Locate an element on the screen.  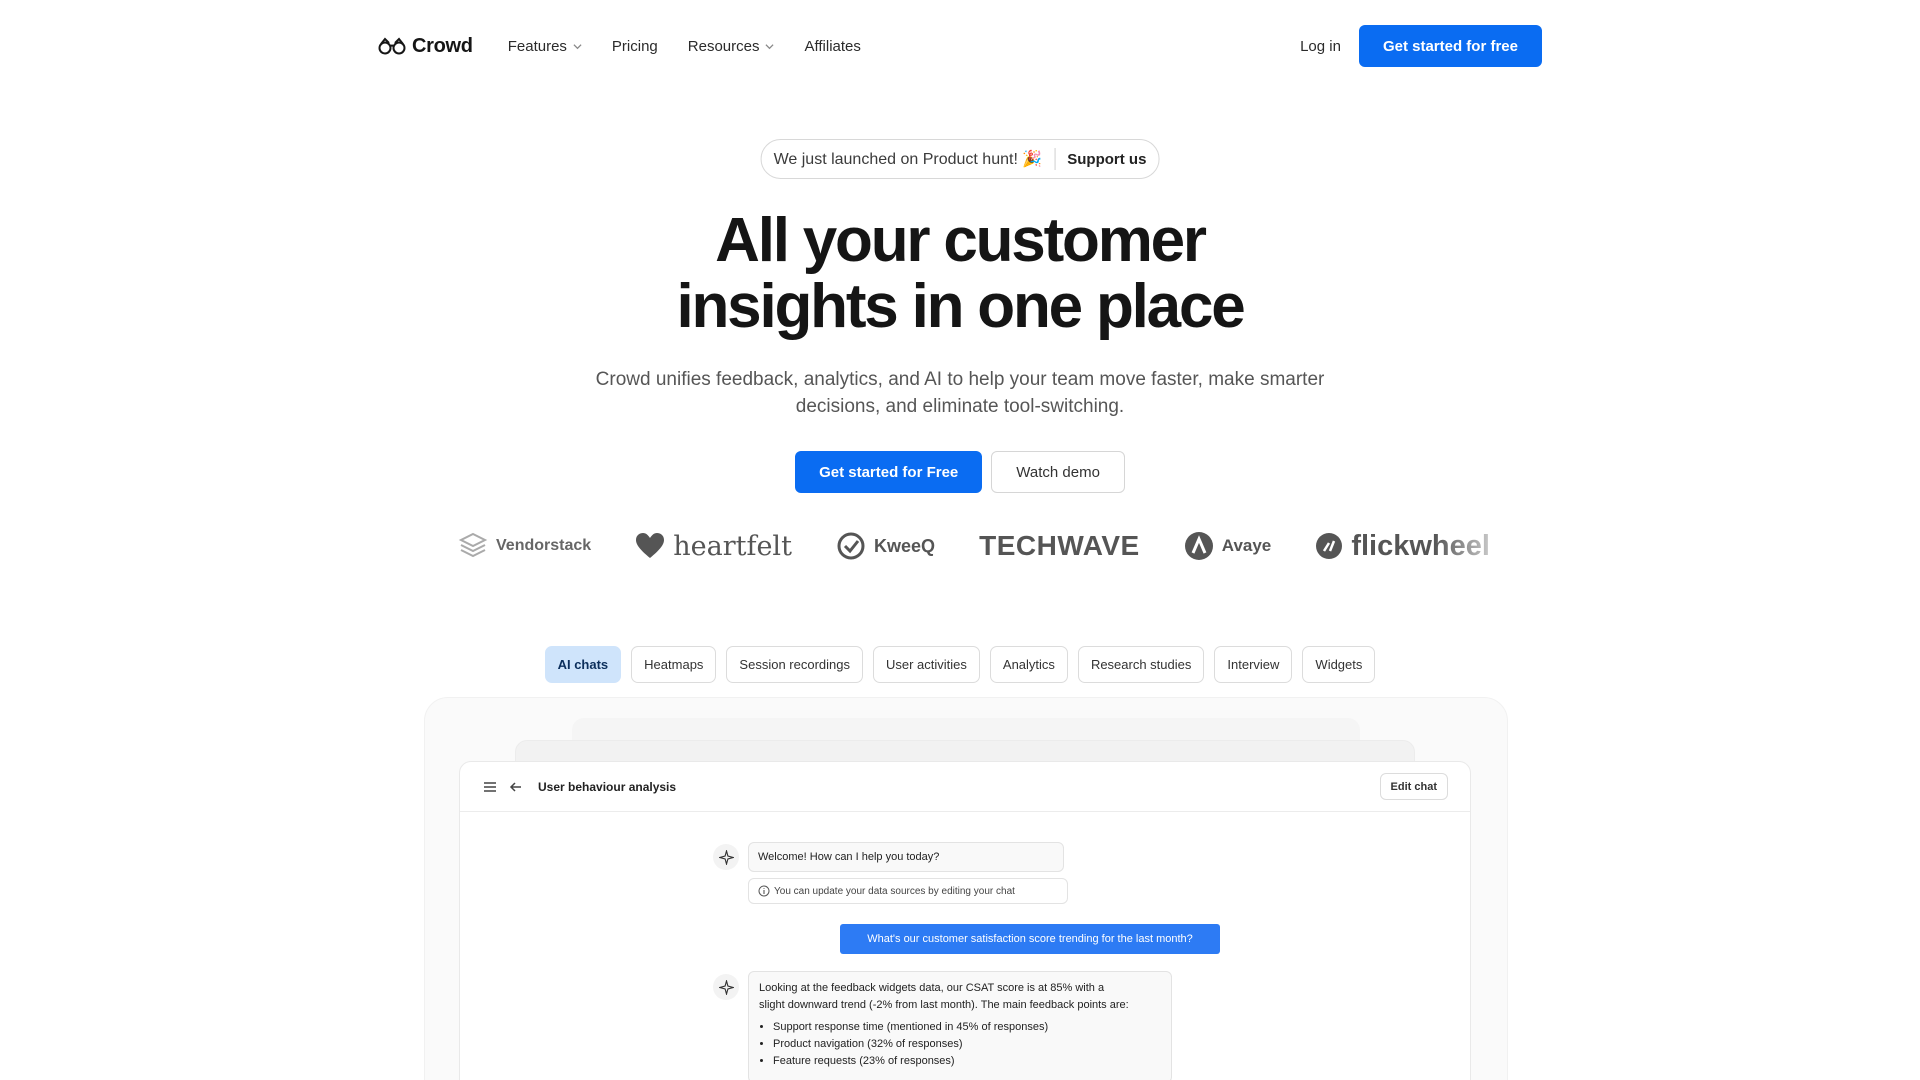
logo-kweeq: KweeQ is located at coordinates (885, 546).